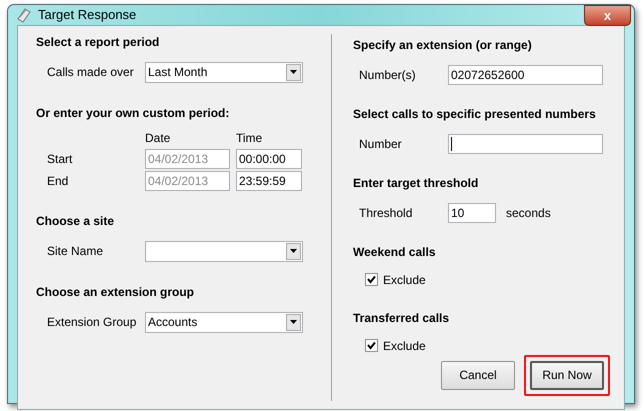 The height and width of the screenshot is (411, 644). What do you see at coordinates (386, 213) in the screenshot?
I see `field-label: Threshold` at bounding box center [386, 213].